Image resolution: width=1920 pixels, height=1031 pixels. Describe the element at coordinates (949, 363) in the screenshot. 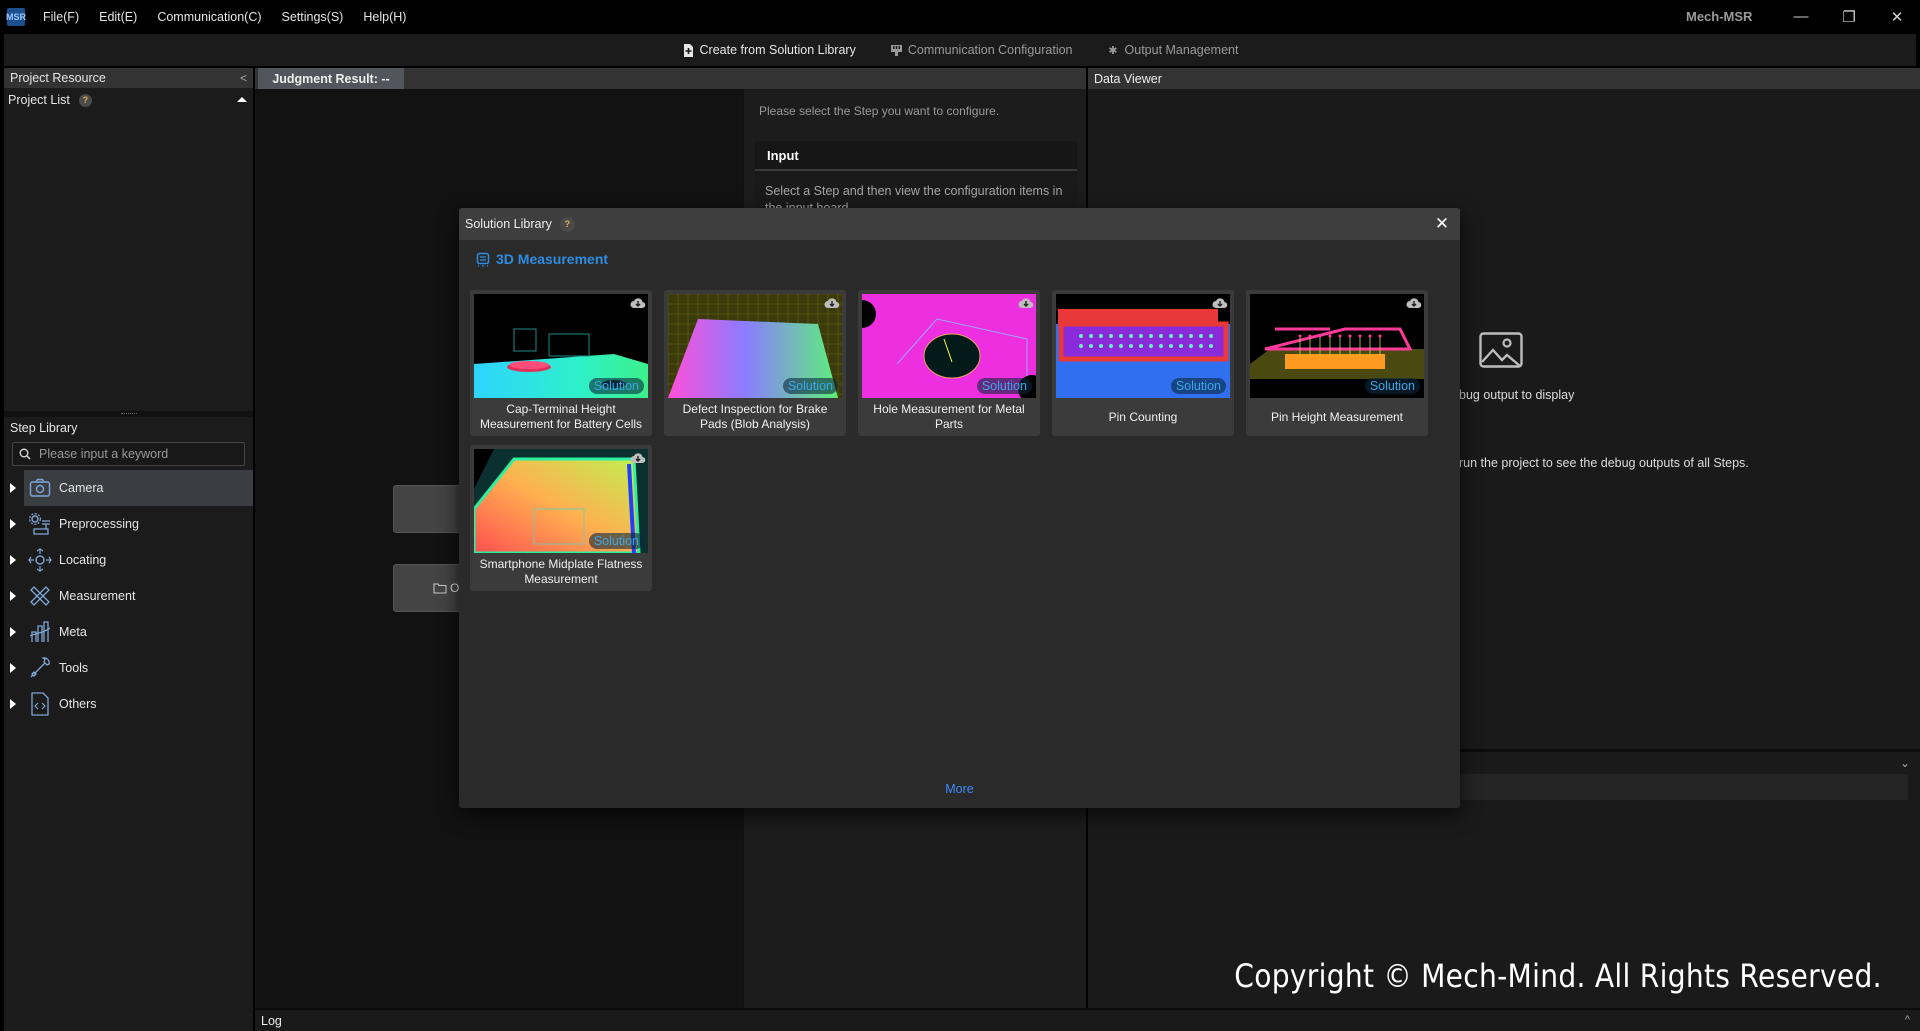

I see `solution-card: Solution Hole Measurement for Metal Parts` at that location.